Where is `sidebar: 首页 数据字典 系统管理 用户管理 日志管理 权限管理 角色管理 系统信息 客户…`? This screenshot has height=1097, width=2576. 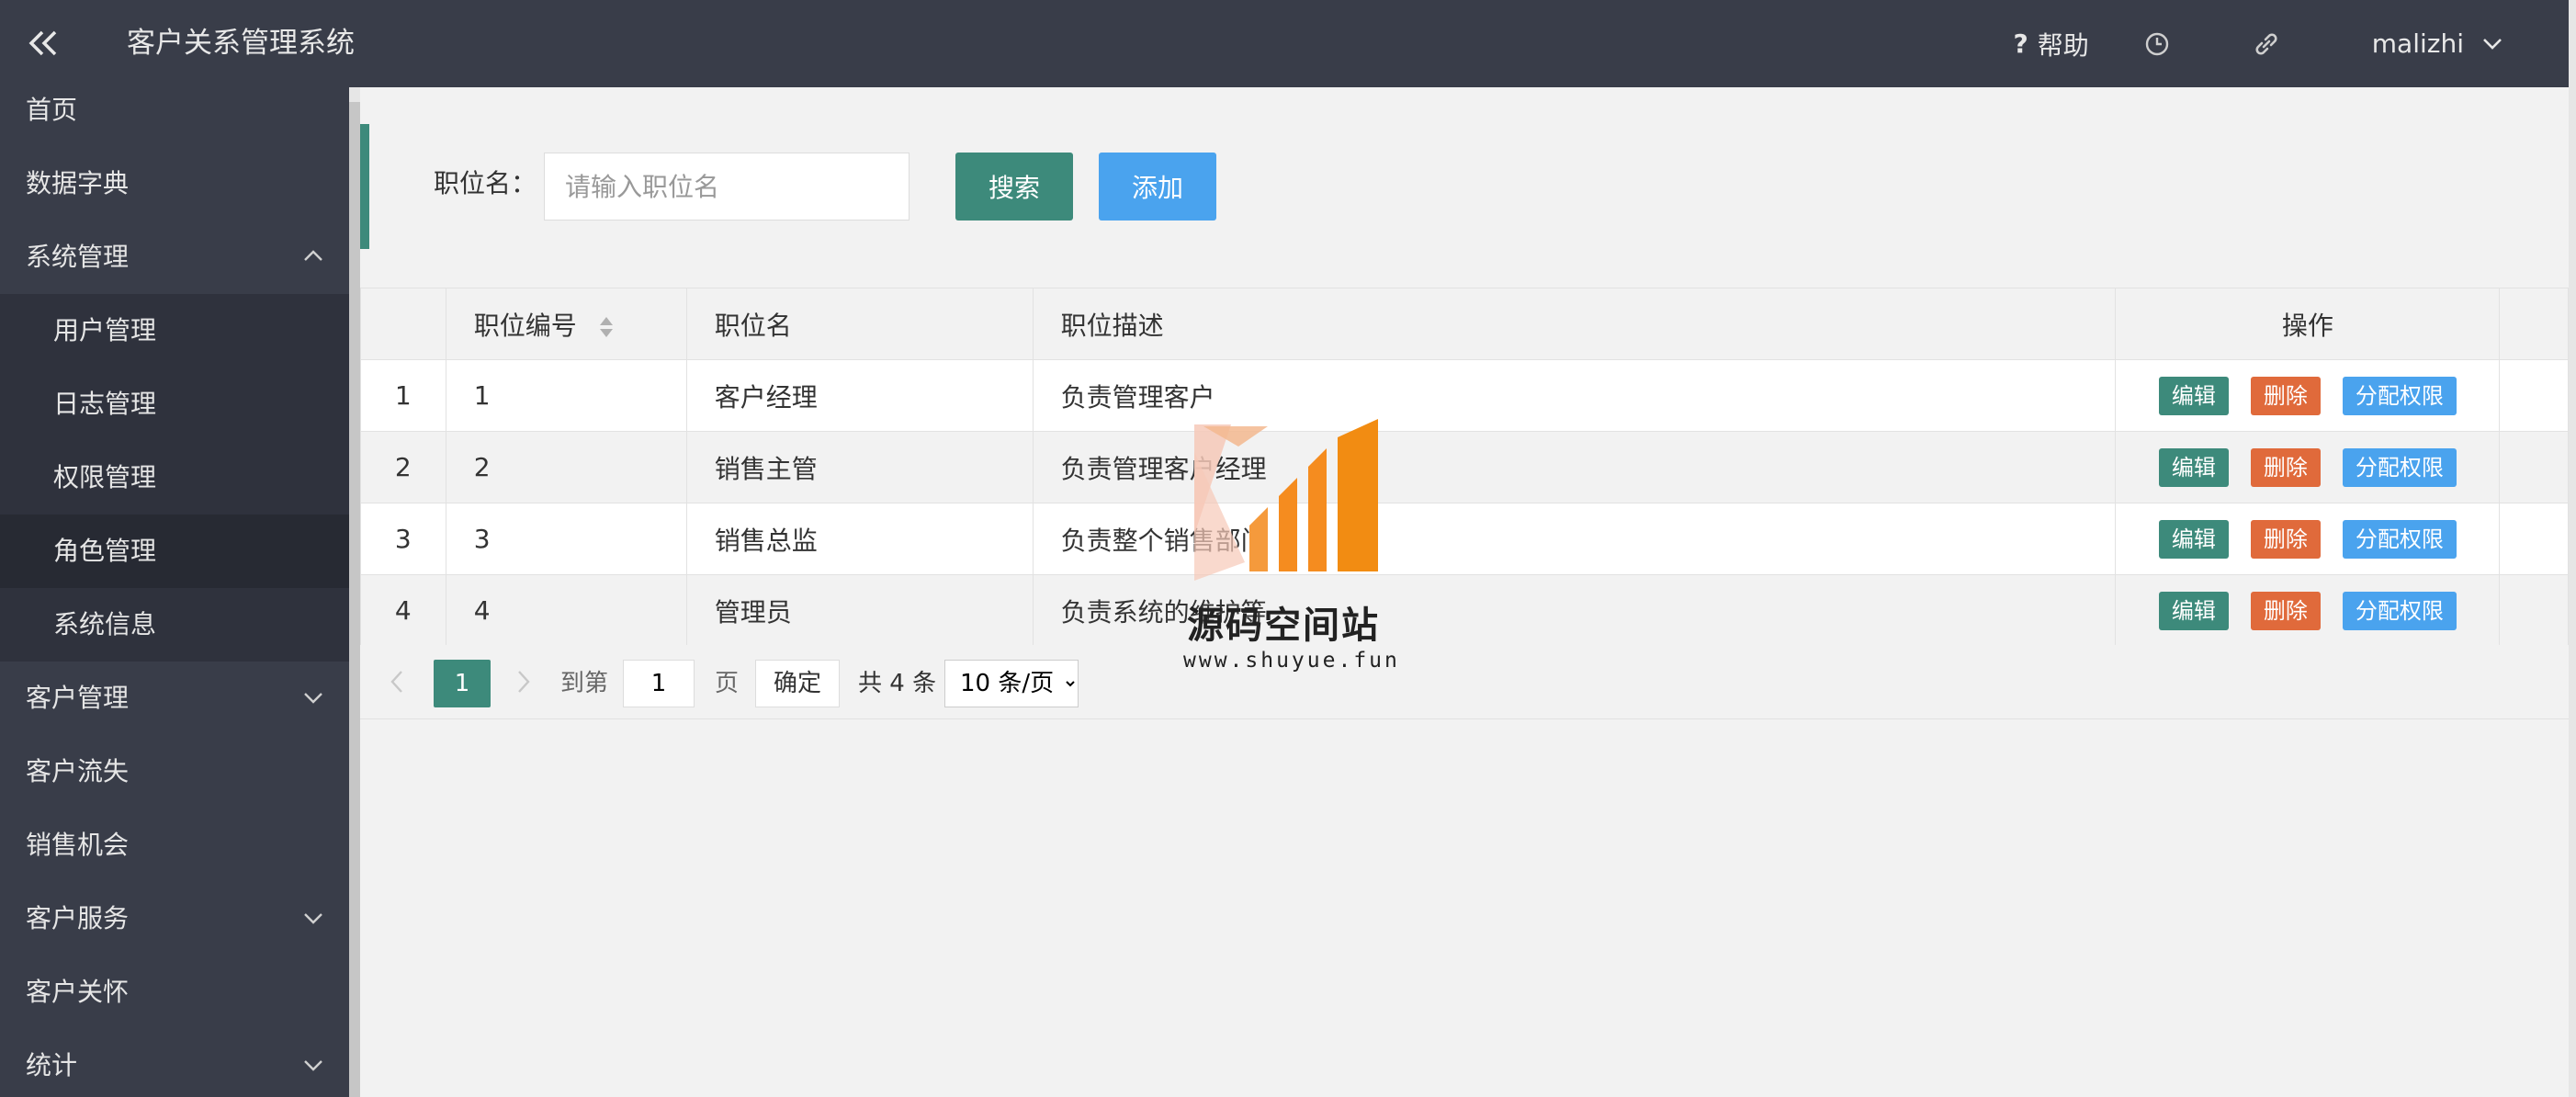 sidebar: 首页 数据字典 系统管理 用户管理 日志管理 权限管理 角色管理 系统信息 客户… is located at coordinates (174, 592).